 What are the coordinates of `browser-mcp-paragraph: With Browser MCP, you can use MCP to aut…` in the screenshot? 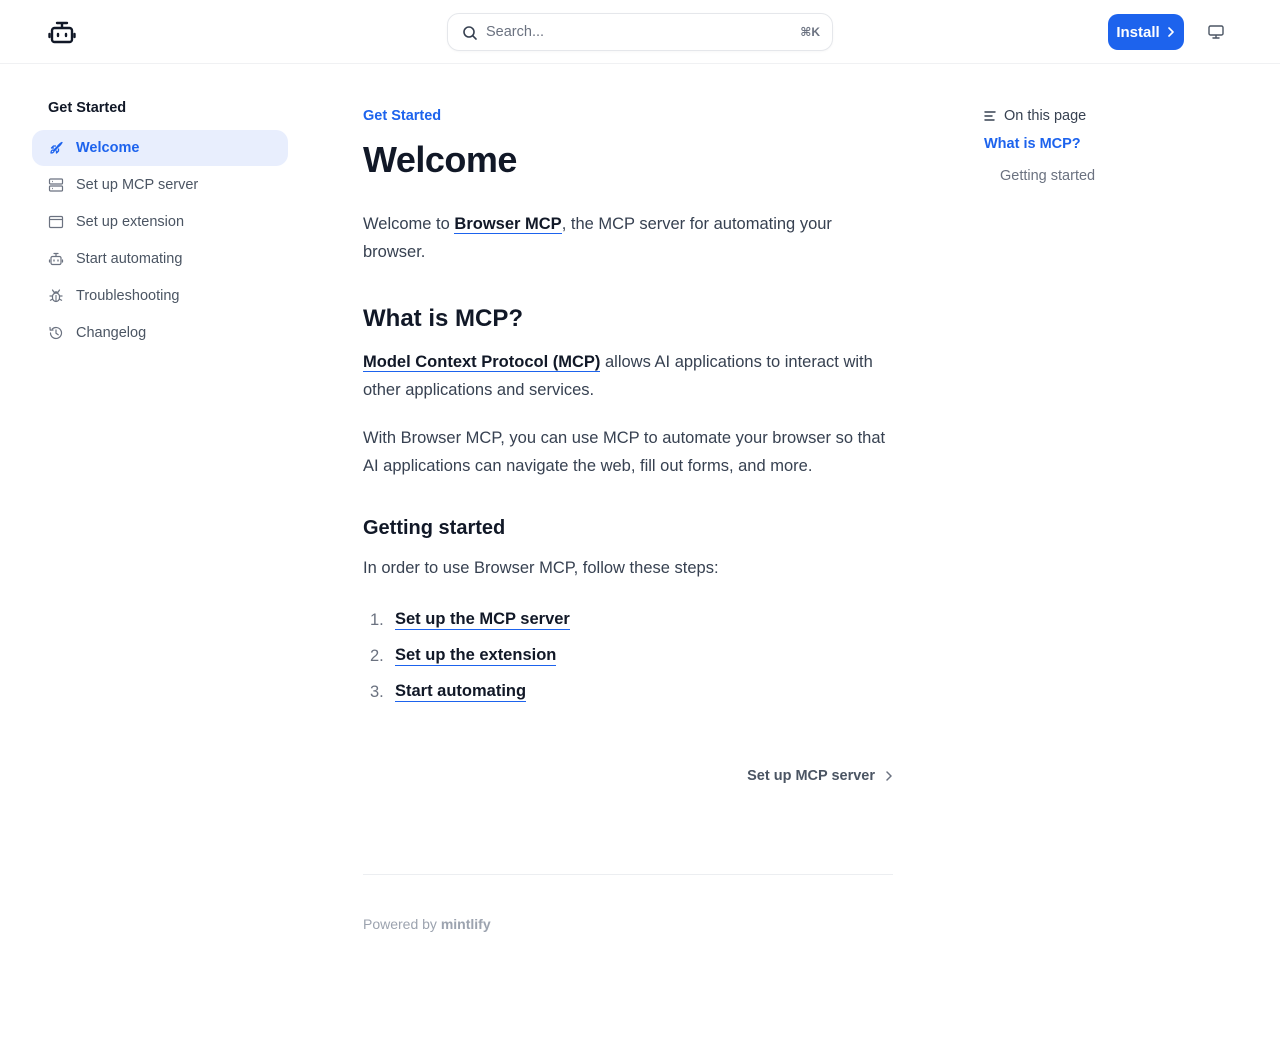 It's located at (624, 452).